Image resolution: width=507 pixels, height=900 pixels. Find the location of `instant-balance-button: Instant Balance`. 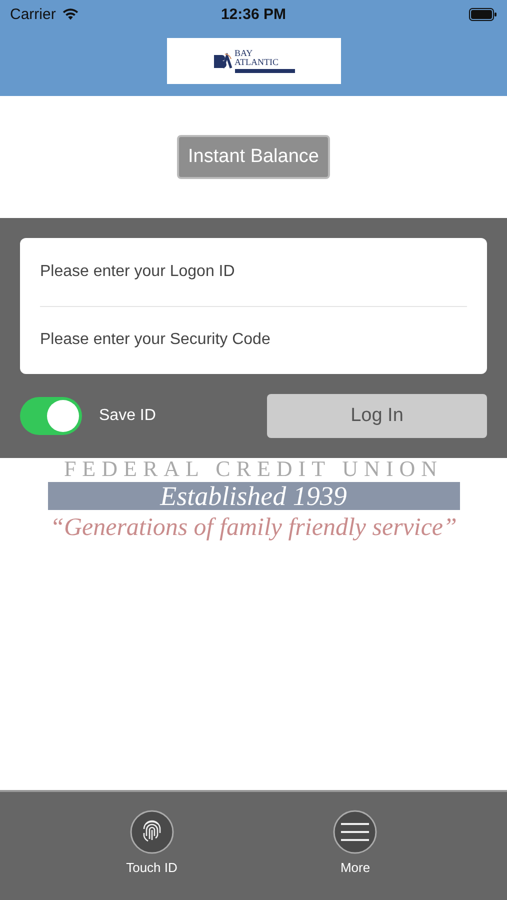

instant-balance-button: Instant Balance is located at coordinates (253, 157).